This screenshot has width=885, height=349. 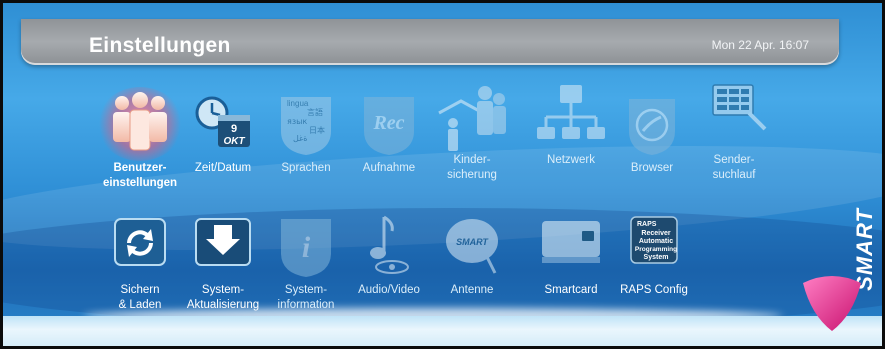 I want to click on menu-label: Antenne, so click(x=472, y=290).